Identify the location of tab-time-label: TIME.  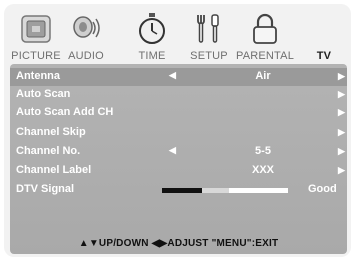
(152, 56).